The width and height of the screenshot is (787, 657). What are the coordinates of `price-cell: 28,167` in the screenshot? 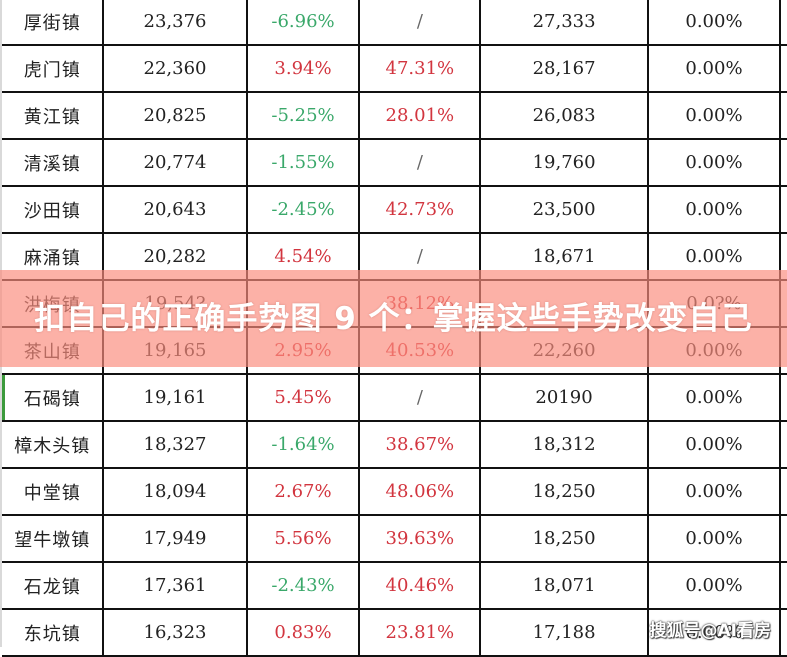 It's located at (564, 69).